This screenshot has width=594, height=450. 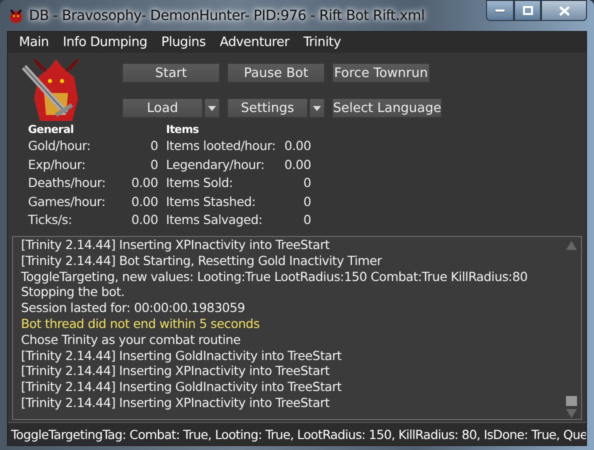 What do you see at coordinates (51, 130) in the screenshot?
I see `section-heading: General` at bounding box center [51, 130].